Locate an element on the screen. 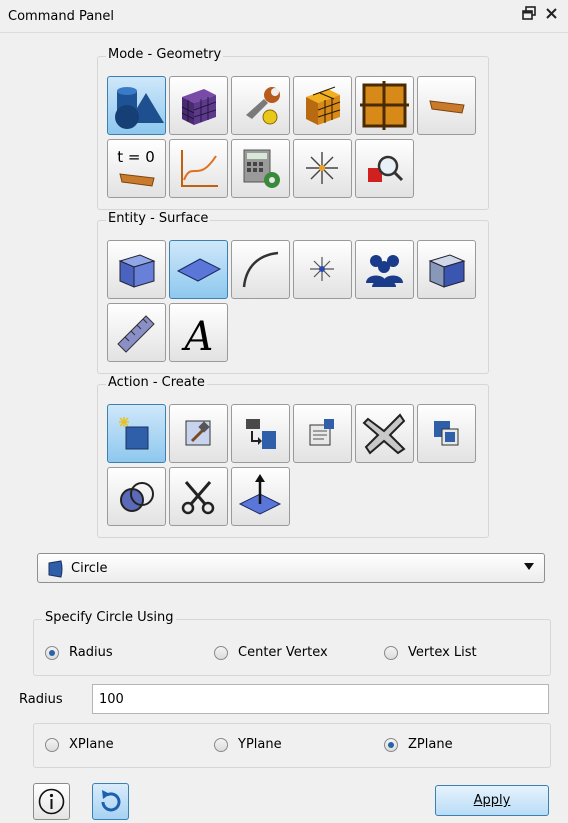 Image resolution: width=568 pixels, height=823 pixels. mode-group-label: Mode - Geometry is located at coordinates (165, 54).